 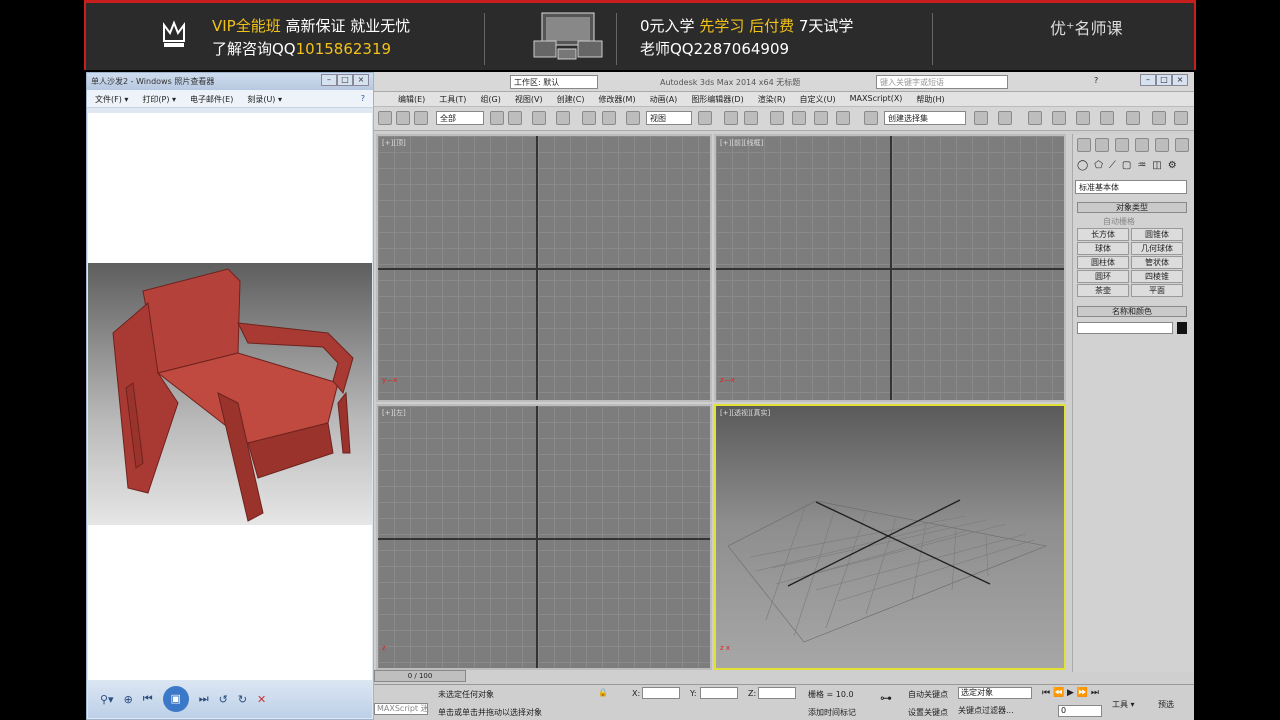 What do you see at coordinates (981, 118) in the screenshot?
I see `mirror-icon` at bounding box center [981, 118].